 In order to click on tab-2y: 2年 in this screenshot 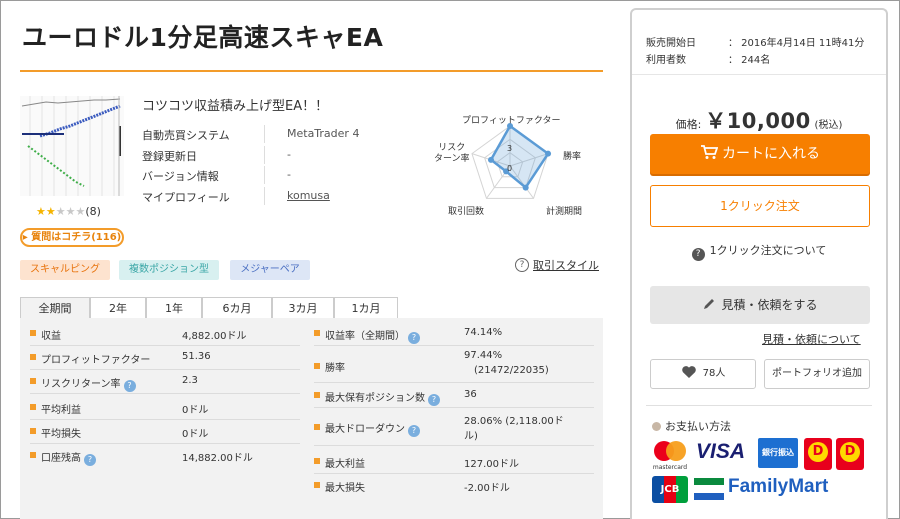, I will do `click(118, 308)`.